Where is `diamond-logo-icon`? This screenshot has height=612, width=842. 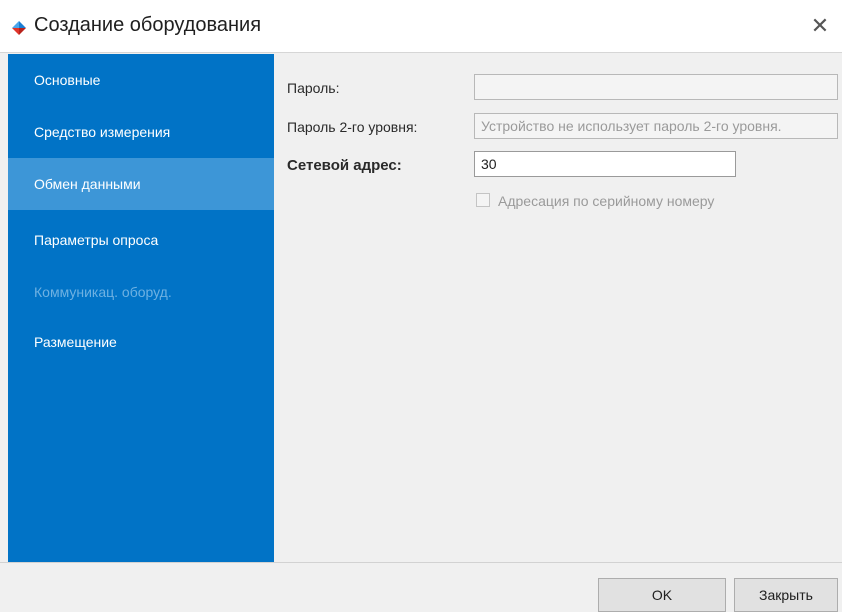 diamond-logo-icon is located at coordinates (19, 28).